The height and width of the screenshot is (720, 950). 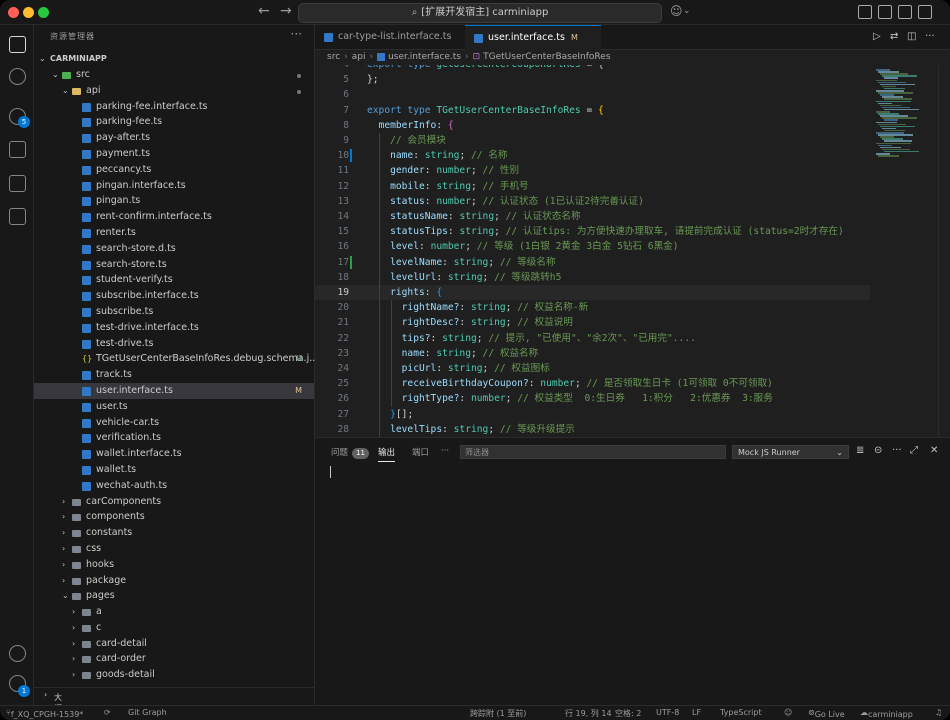 What do you see at coordinates (174, 280) in the screenshot?
I see `file-item: student-verify.ts` at bounding box center [174, 280].